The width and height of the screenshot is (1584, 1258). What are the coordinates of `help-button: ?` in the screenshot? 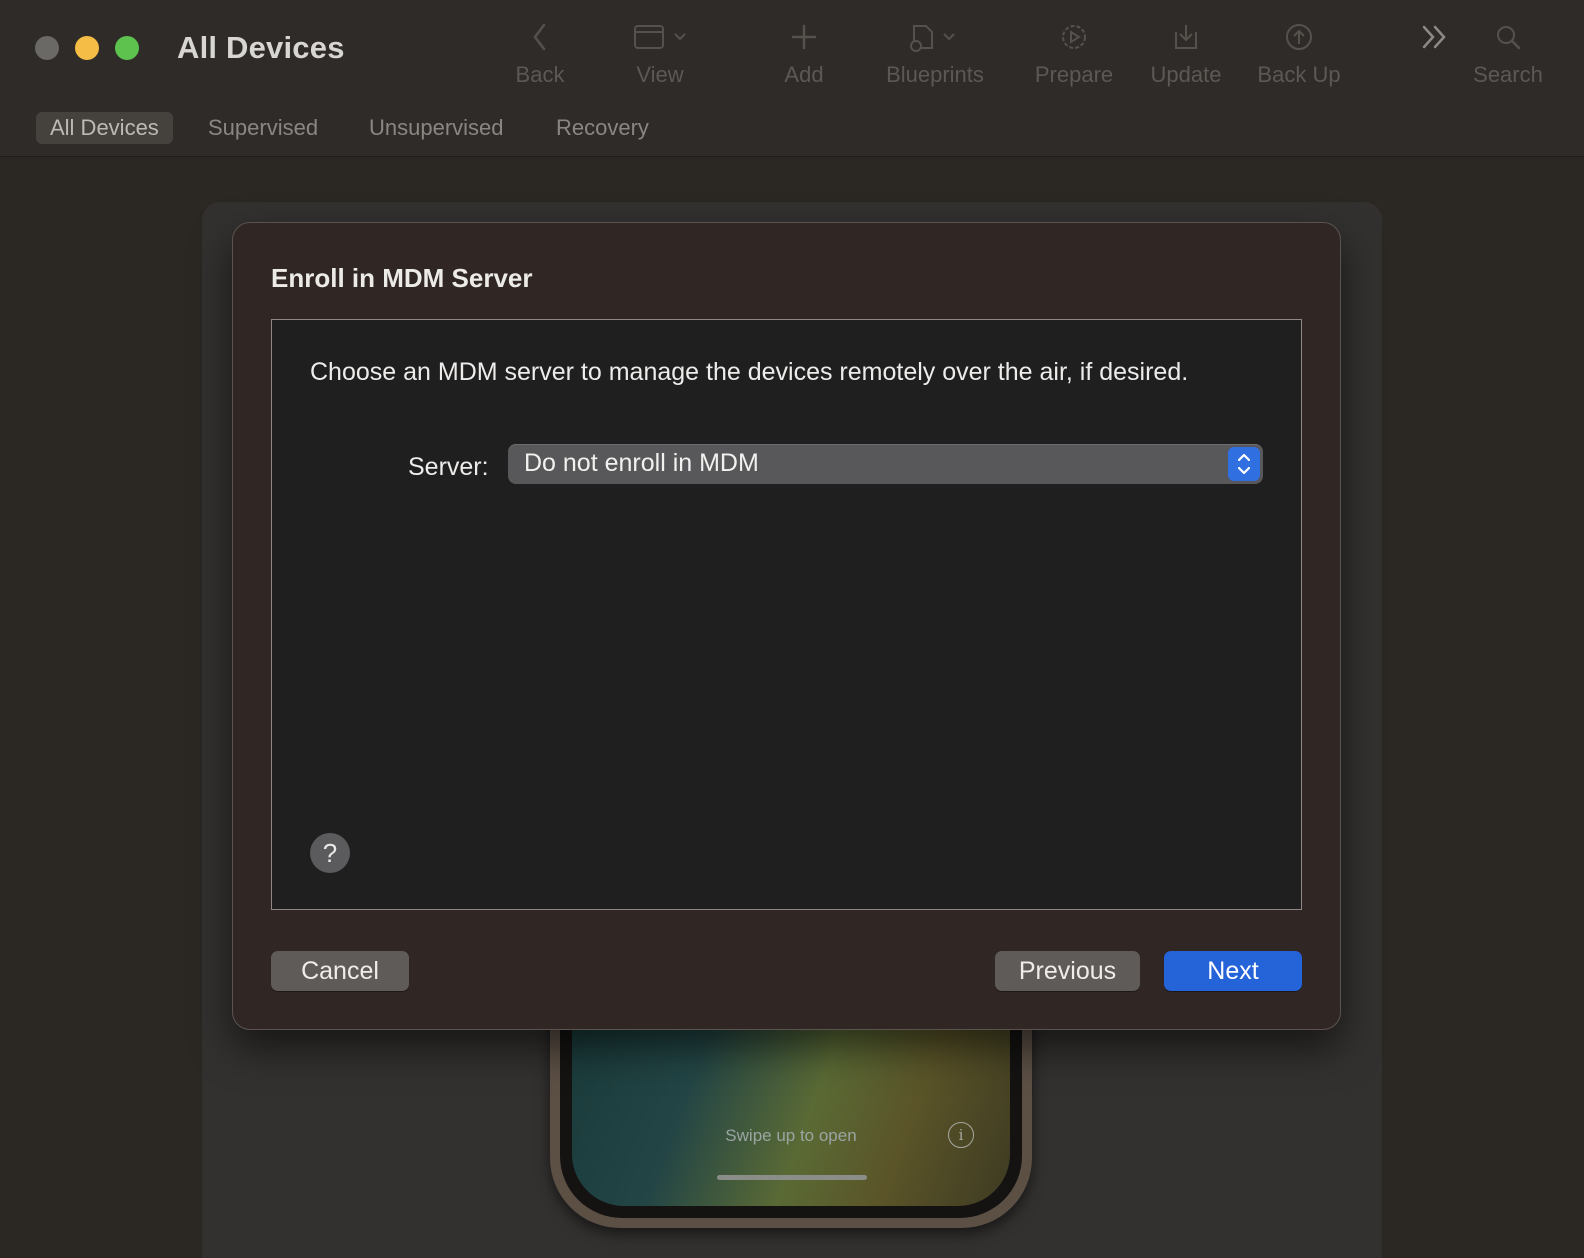 It's located at (330, 853).